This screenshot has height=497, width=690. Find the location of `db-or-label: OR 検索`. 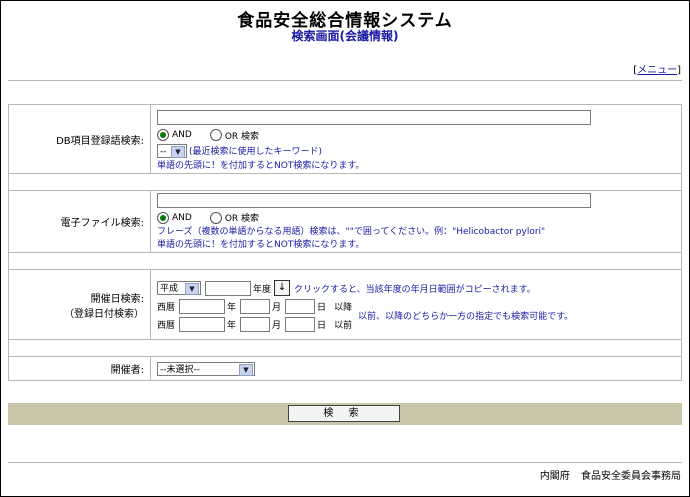

db-or-label: OR 検索 is located at coordinates (242, 136).